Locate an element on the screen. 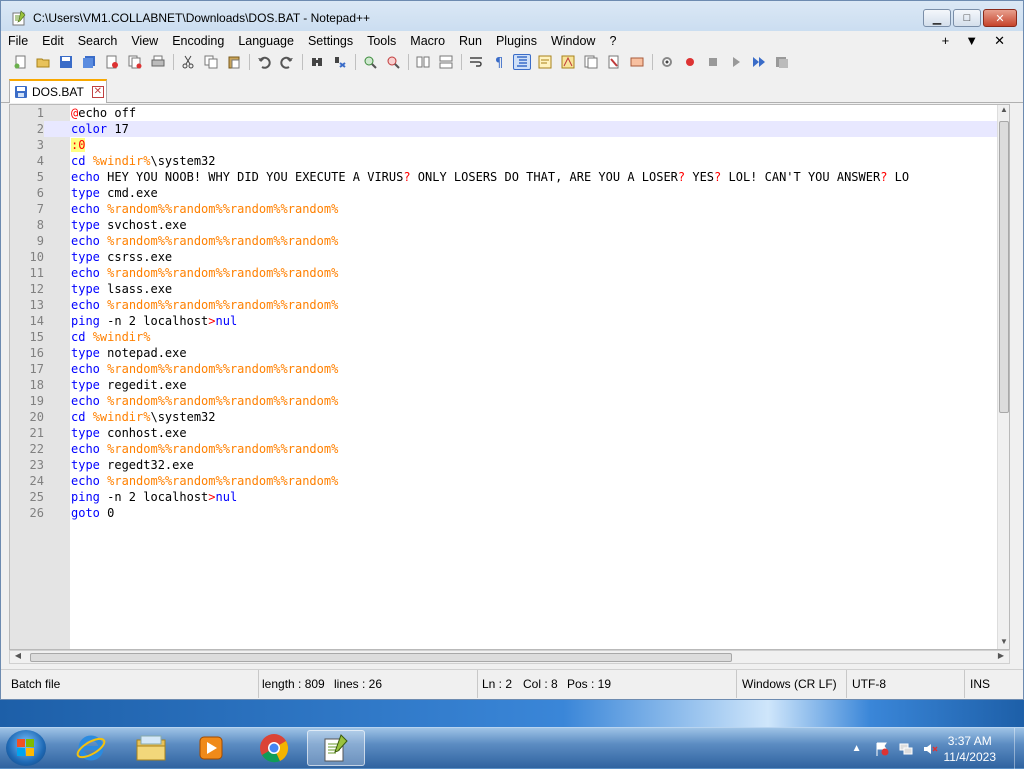  vertical-scroll-thumb is located at coordinates (1004, 267).